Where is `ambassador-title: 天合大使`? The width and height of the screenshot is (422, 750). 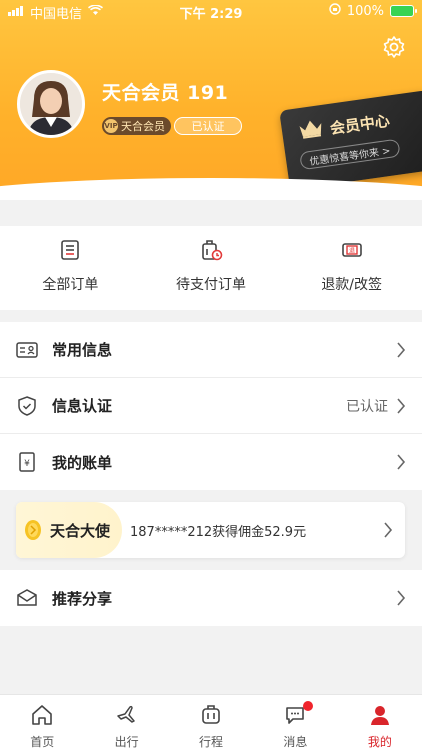 ambassador-title: 天合大使 is located at coordinates (80, 530).